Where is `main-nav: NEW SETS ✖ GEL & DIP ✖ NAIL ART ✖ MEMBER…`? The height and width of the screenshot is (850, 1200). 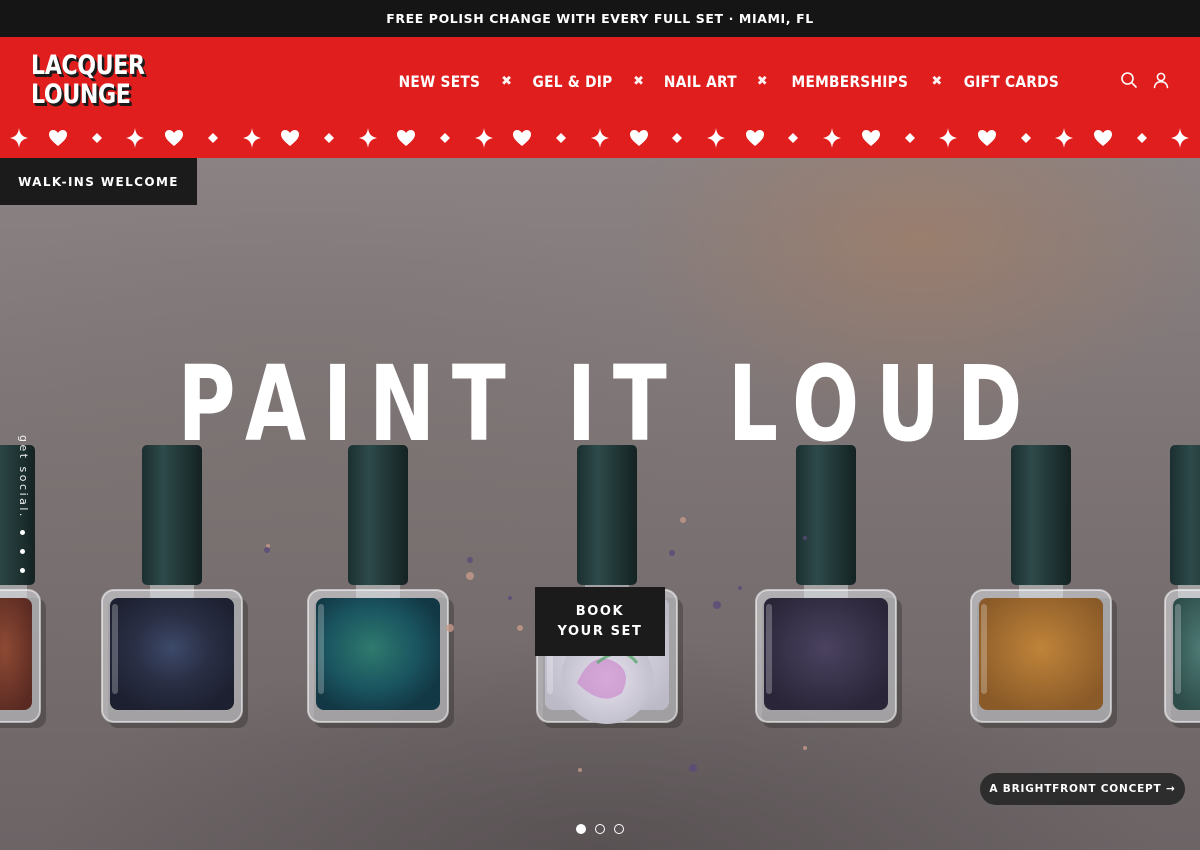 main-nav: NEW SETS ✖ GEL & DIP ✖ NAIL ART ✖ MEMBER… is located at coordinates (729, 81).